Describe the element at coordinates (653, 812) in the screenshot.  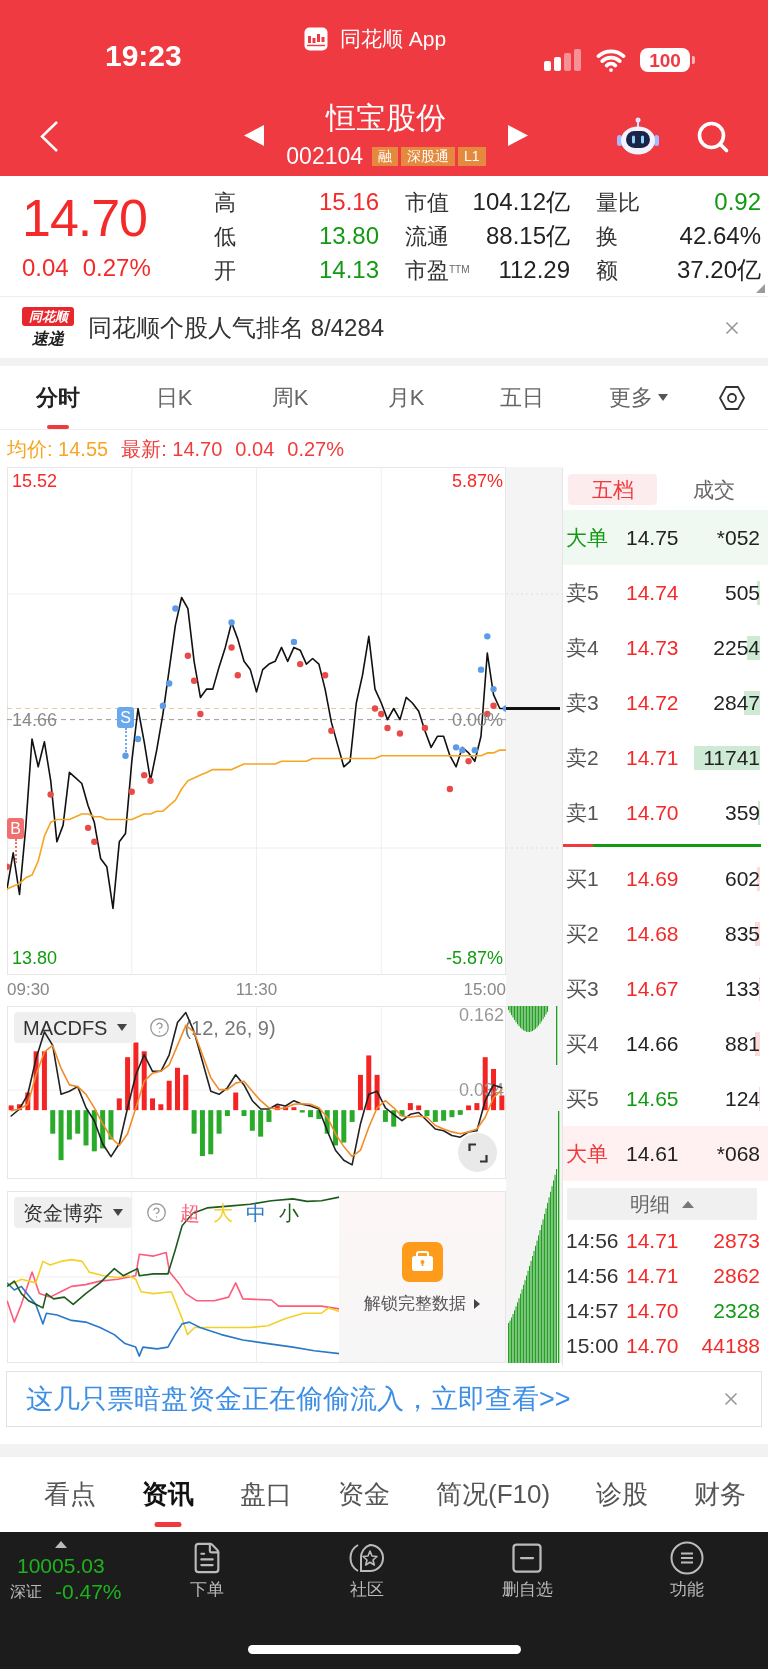
I see `order-price: 14.70` at that location.